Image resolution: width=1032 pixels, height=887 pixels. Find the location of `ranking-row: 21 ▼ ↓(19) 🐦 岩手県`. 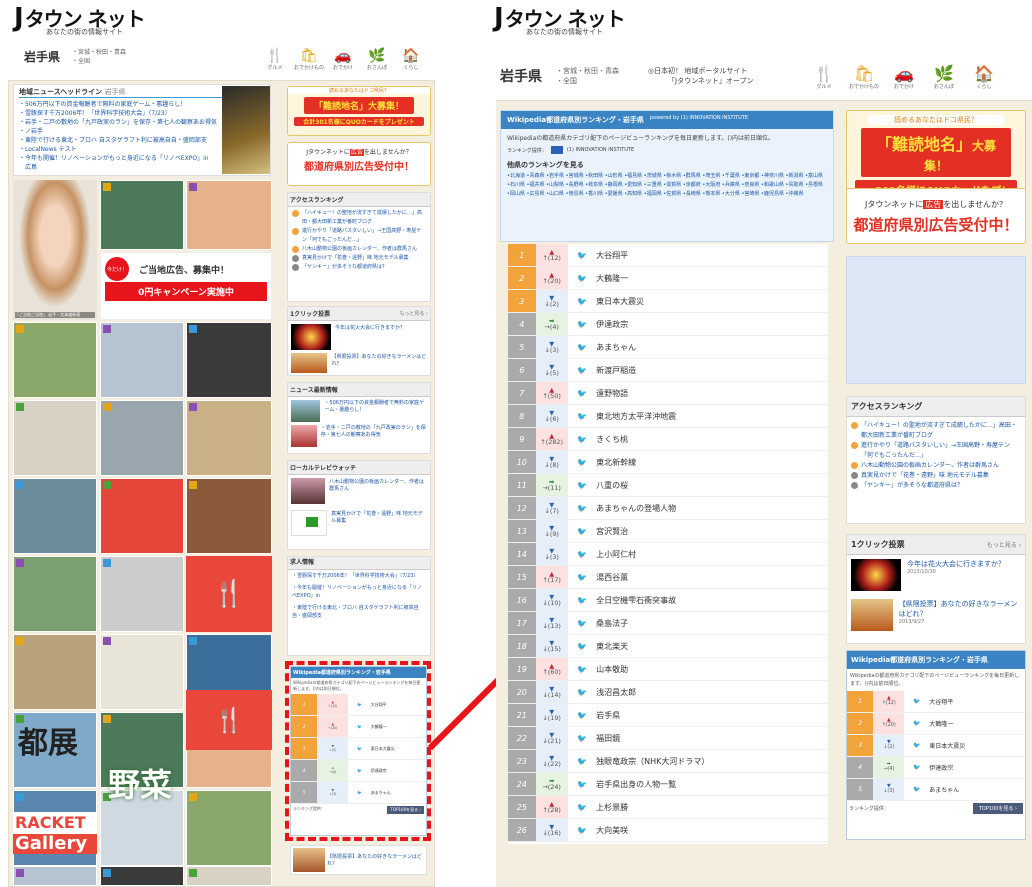

ranking-row: 21 ▼ ↓(19) 🐦 岩手県 is located at coordinates (668, 715).